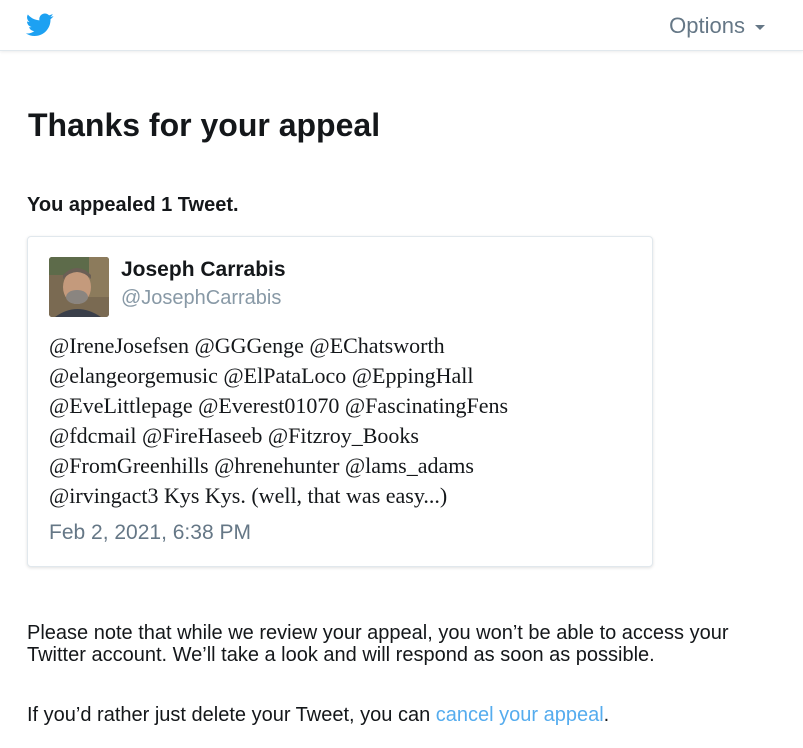 The height and width of the screenshot is (748, 803). What do you see at coordinates (150, 532) in the screenshot?
I see `tweet-timestamp: Feb 2, 2021, 6:38 PM` at bounding box center [150, 532].